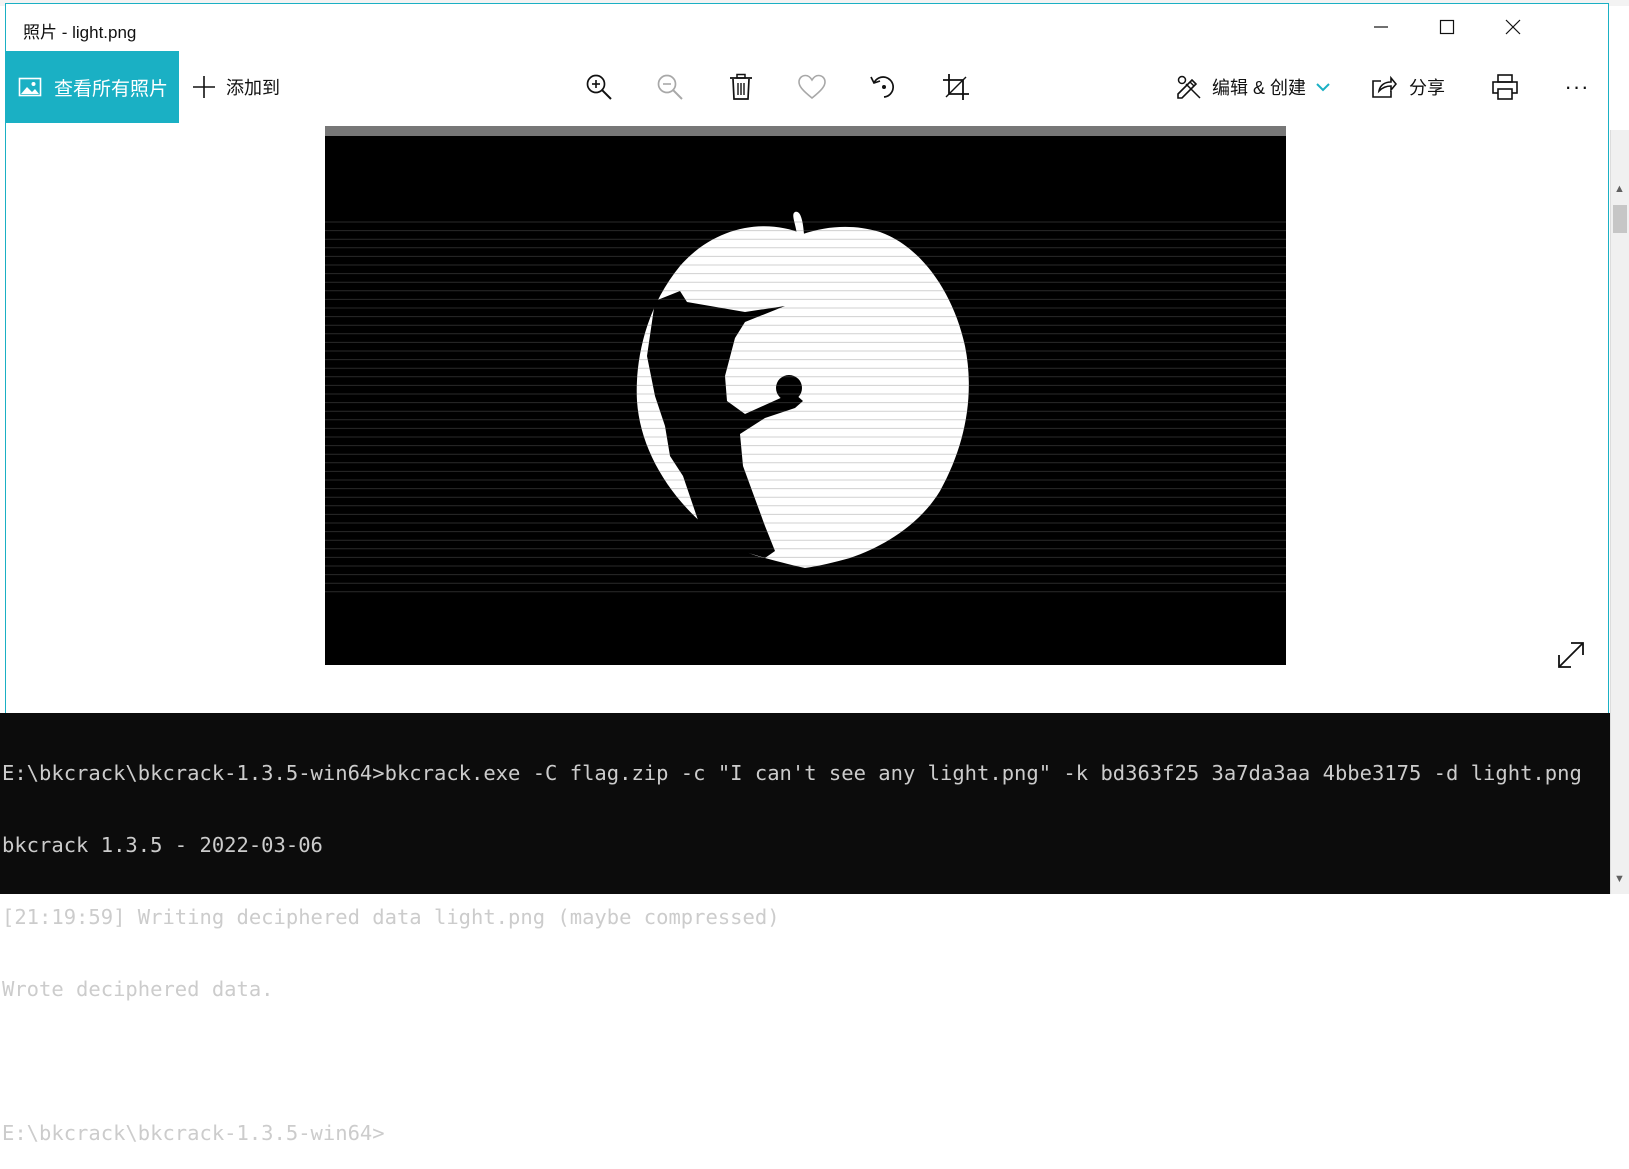  I want to click on add-to-button: 添加到, so click(236, 87).